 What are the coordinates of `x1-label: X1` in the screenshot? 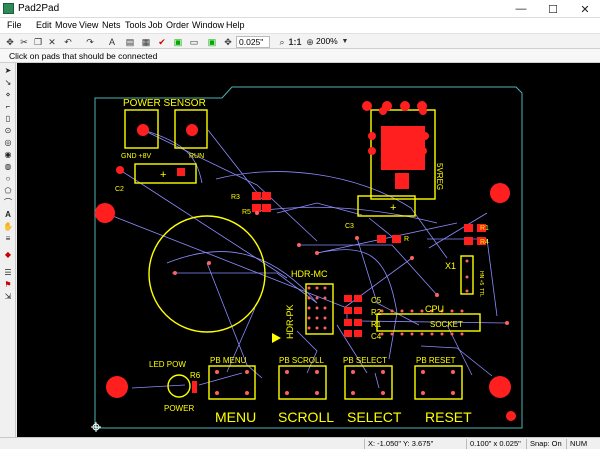 It's located at (450, 266).